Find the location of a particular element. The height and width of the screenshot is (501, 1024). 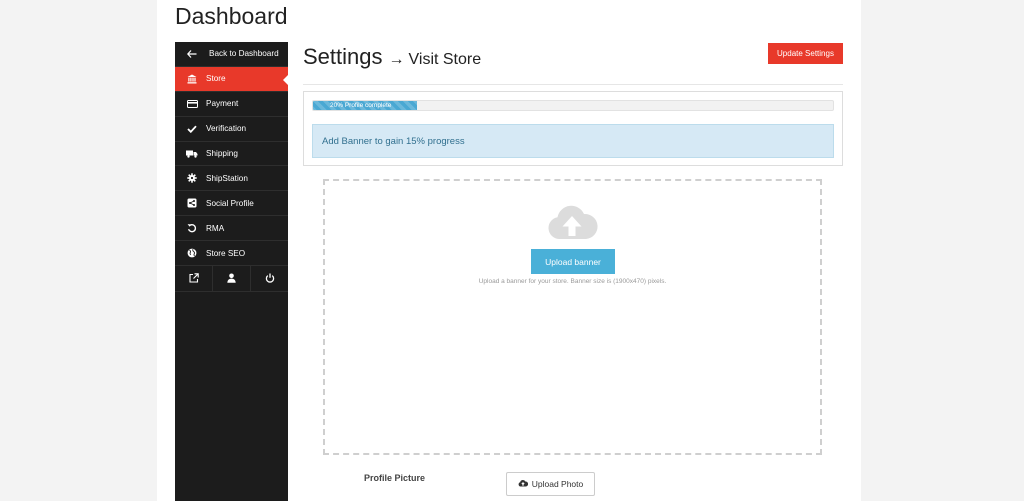

sidebar-item-social-profile: Social Profile is located at coordinates (231, 204).